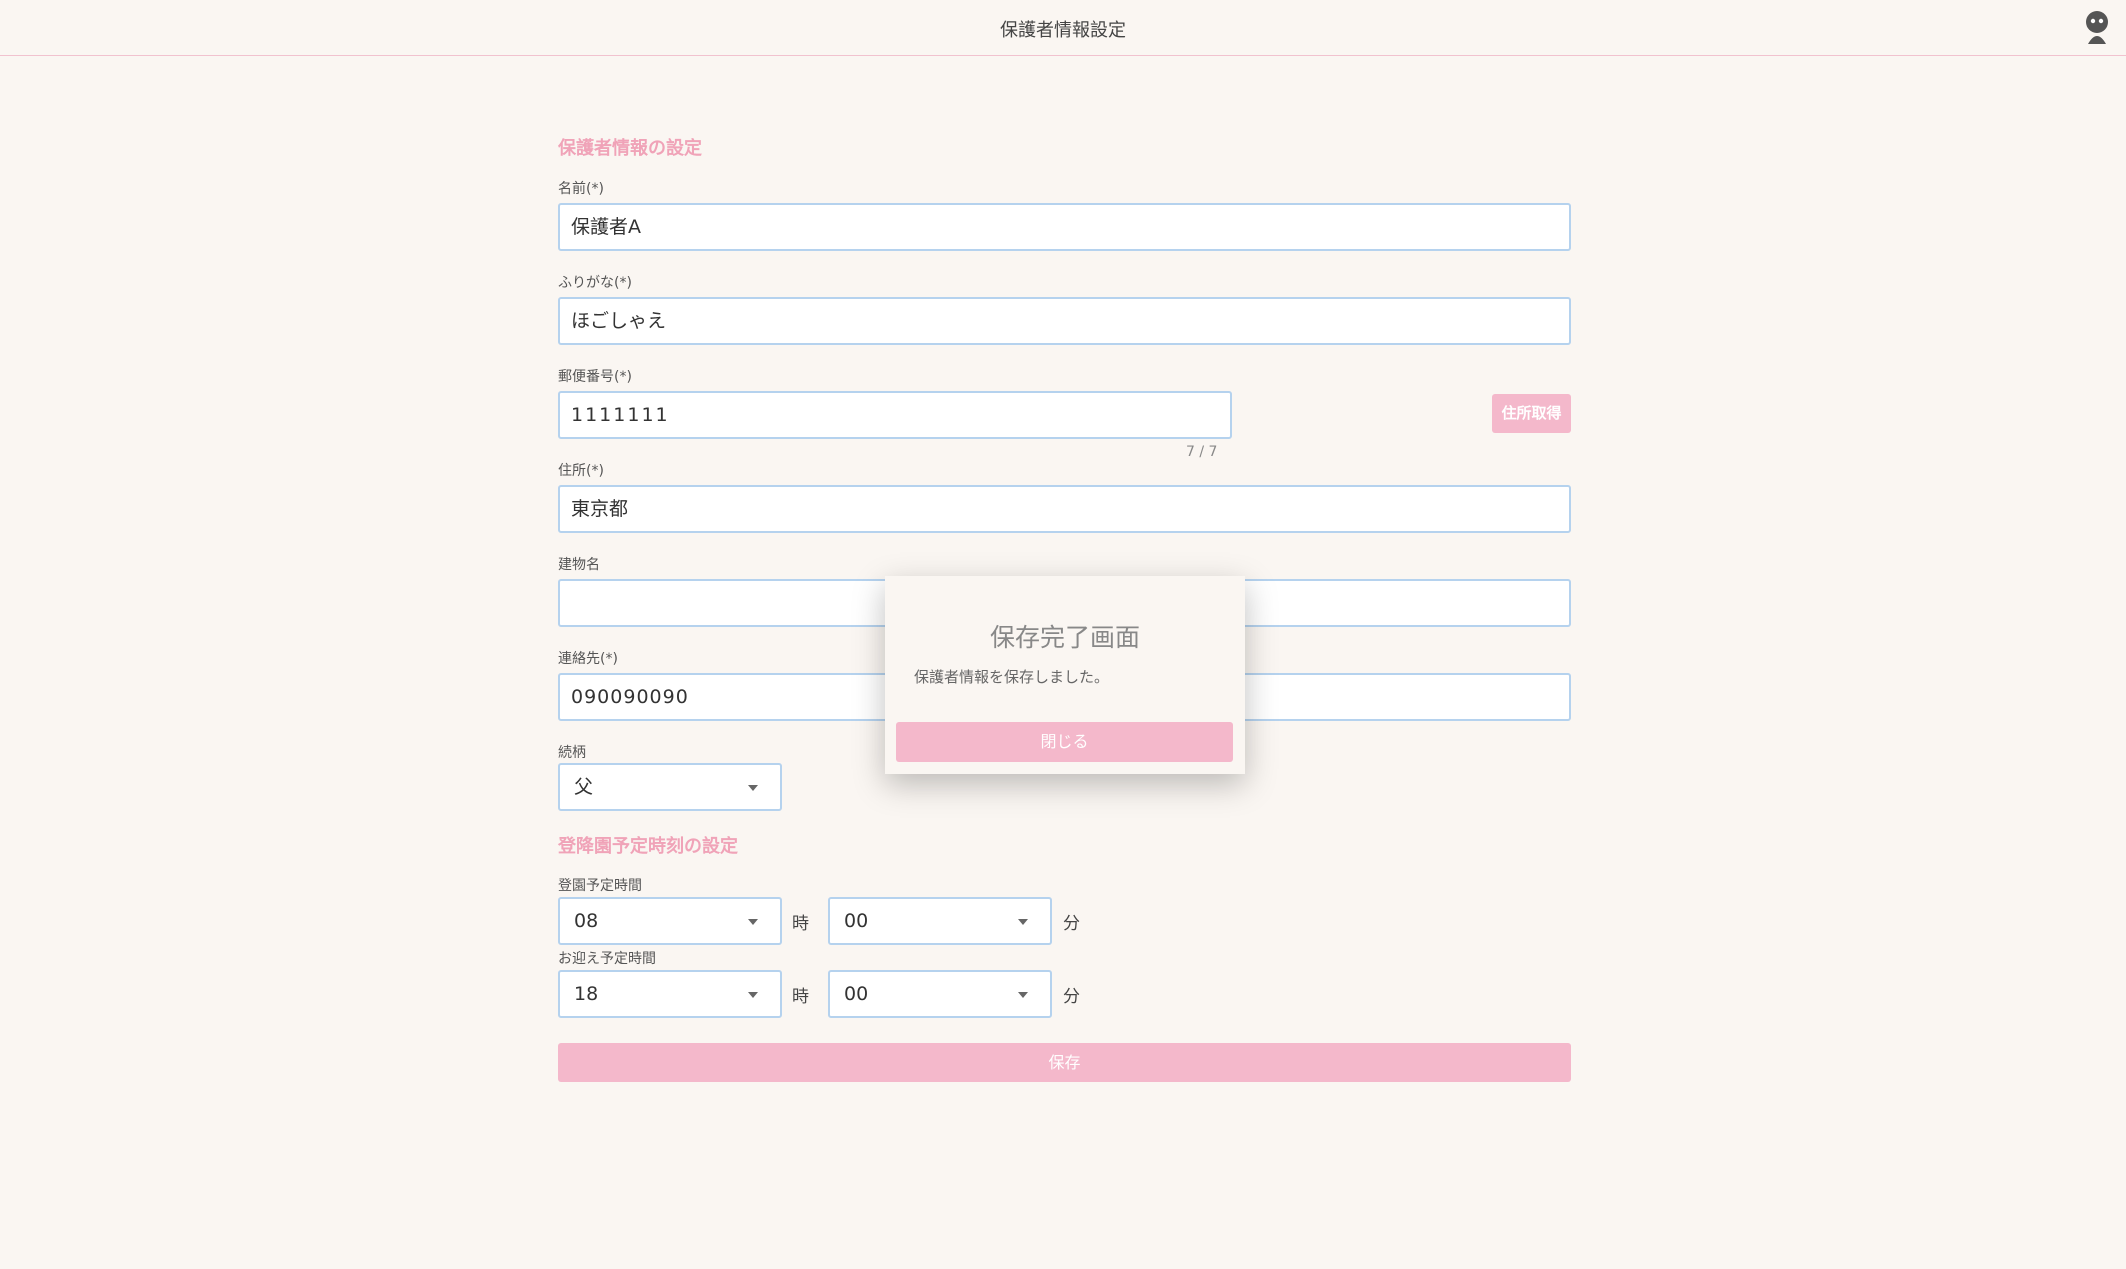 This screenshot has width=2126, height=1269. What do you see at coordinates (1064, 637) in the screenshot?
I see `dialog-title: 保存完了画面` at bounding box center [1064, 637].